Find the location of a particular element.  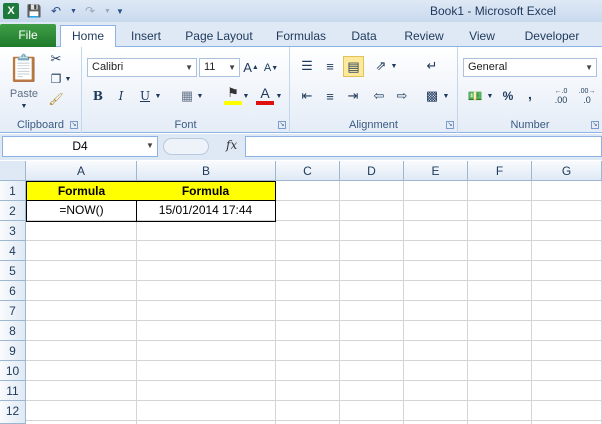

merge-center-icon: ▩ is located at coordinates (432, 96).